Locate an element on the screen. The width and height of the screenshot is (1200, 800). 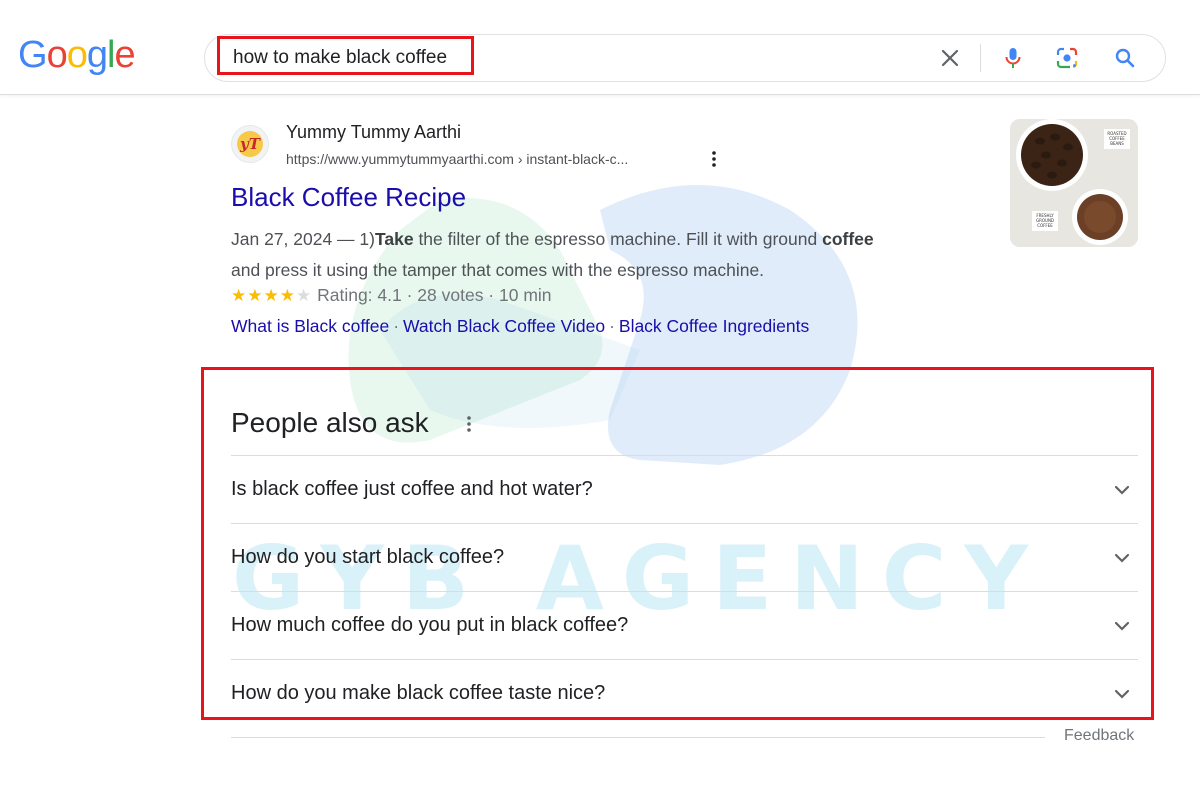
logo-letter: g is located at coordinates (97, 55).